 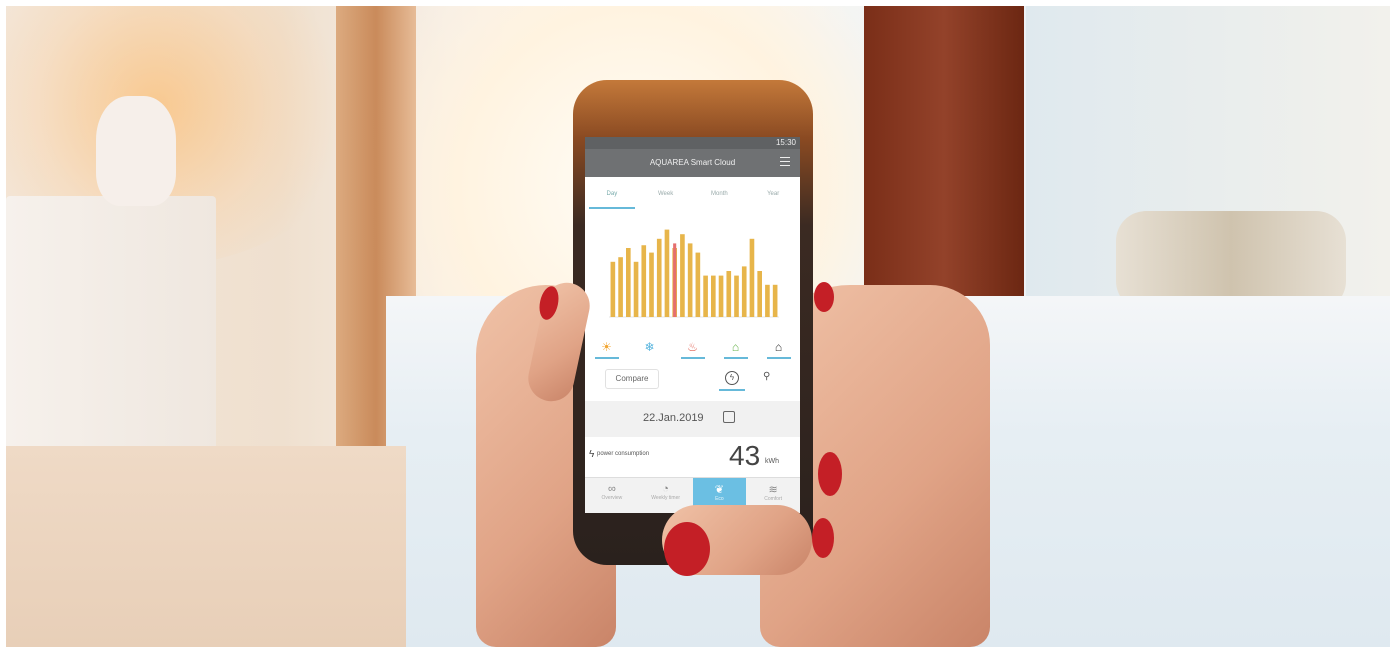 I want to click on status-bar: 15:30, so click(x=692, y=143).